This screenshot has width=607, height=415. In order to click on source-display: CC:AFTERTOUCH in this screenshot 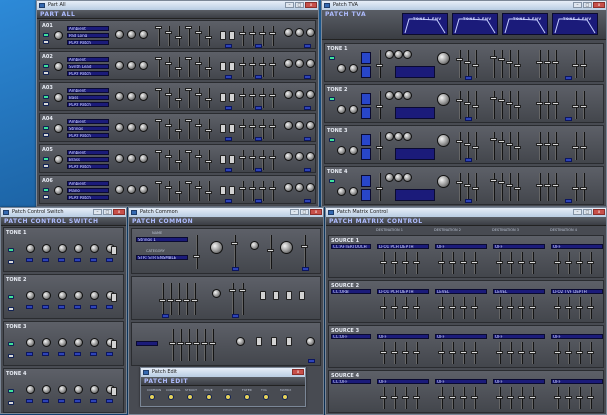, I will do `click(351, 246)`.